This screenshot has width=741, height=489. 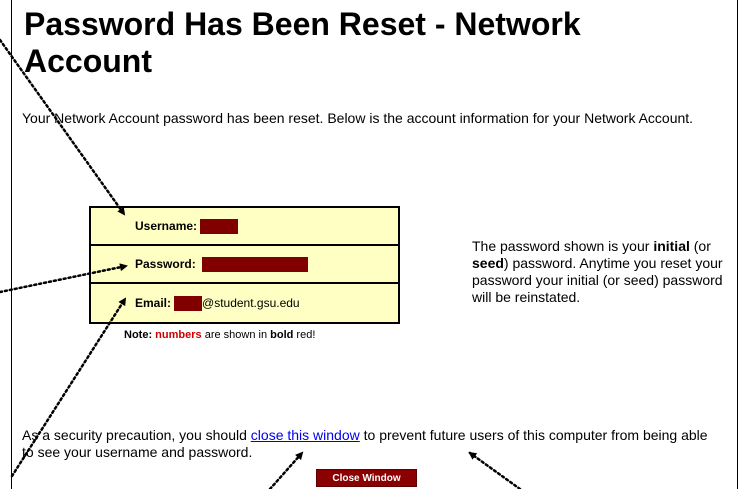 What do you see at coordinates (165, 264) in the screenshot?
I see `password-label: Password:` at bounding box center [165, 264].